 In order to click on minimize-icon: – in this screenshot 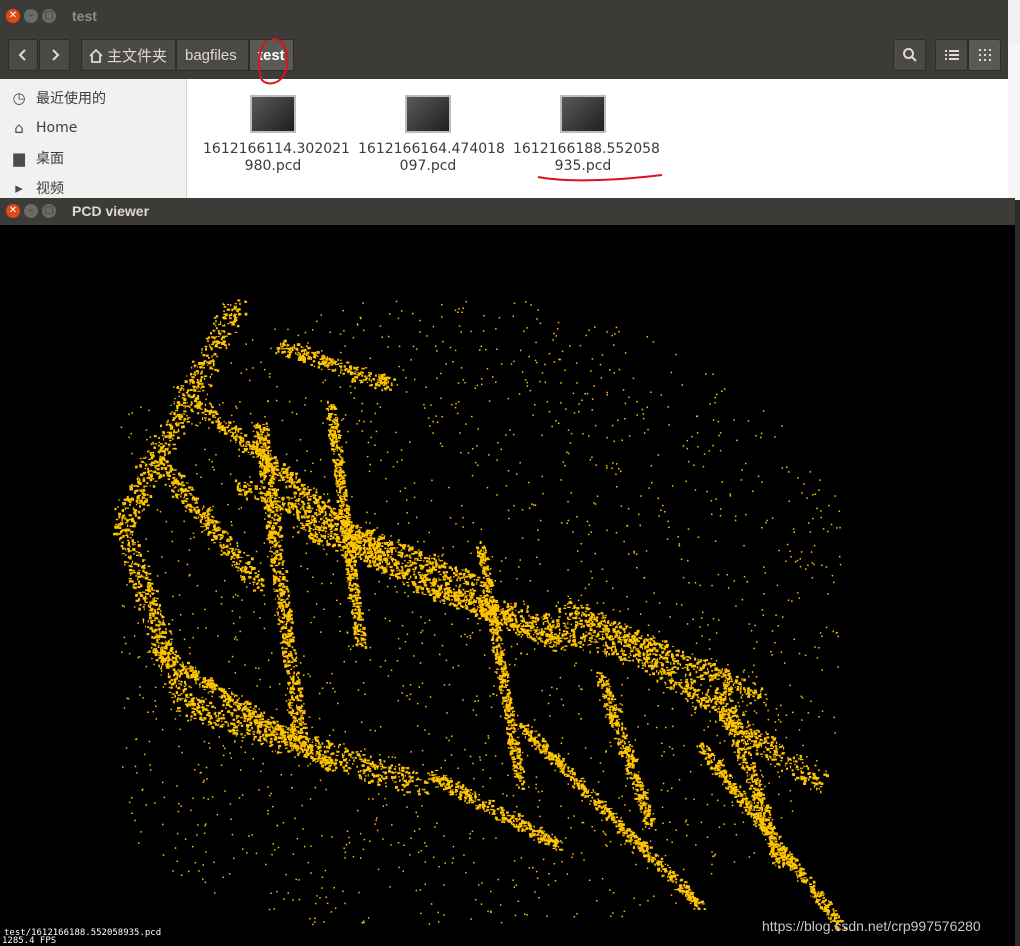, I will do `click(31, 211)`.